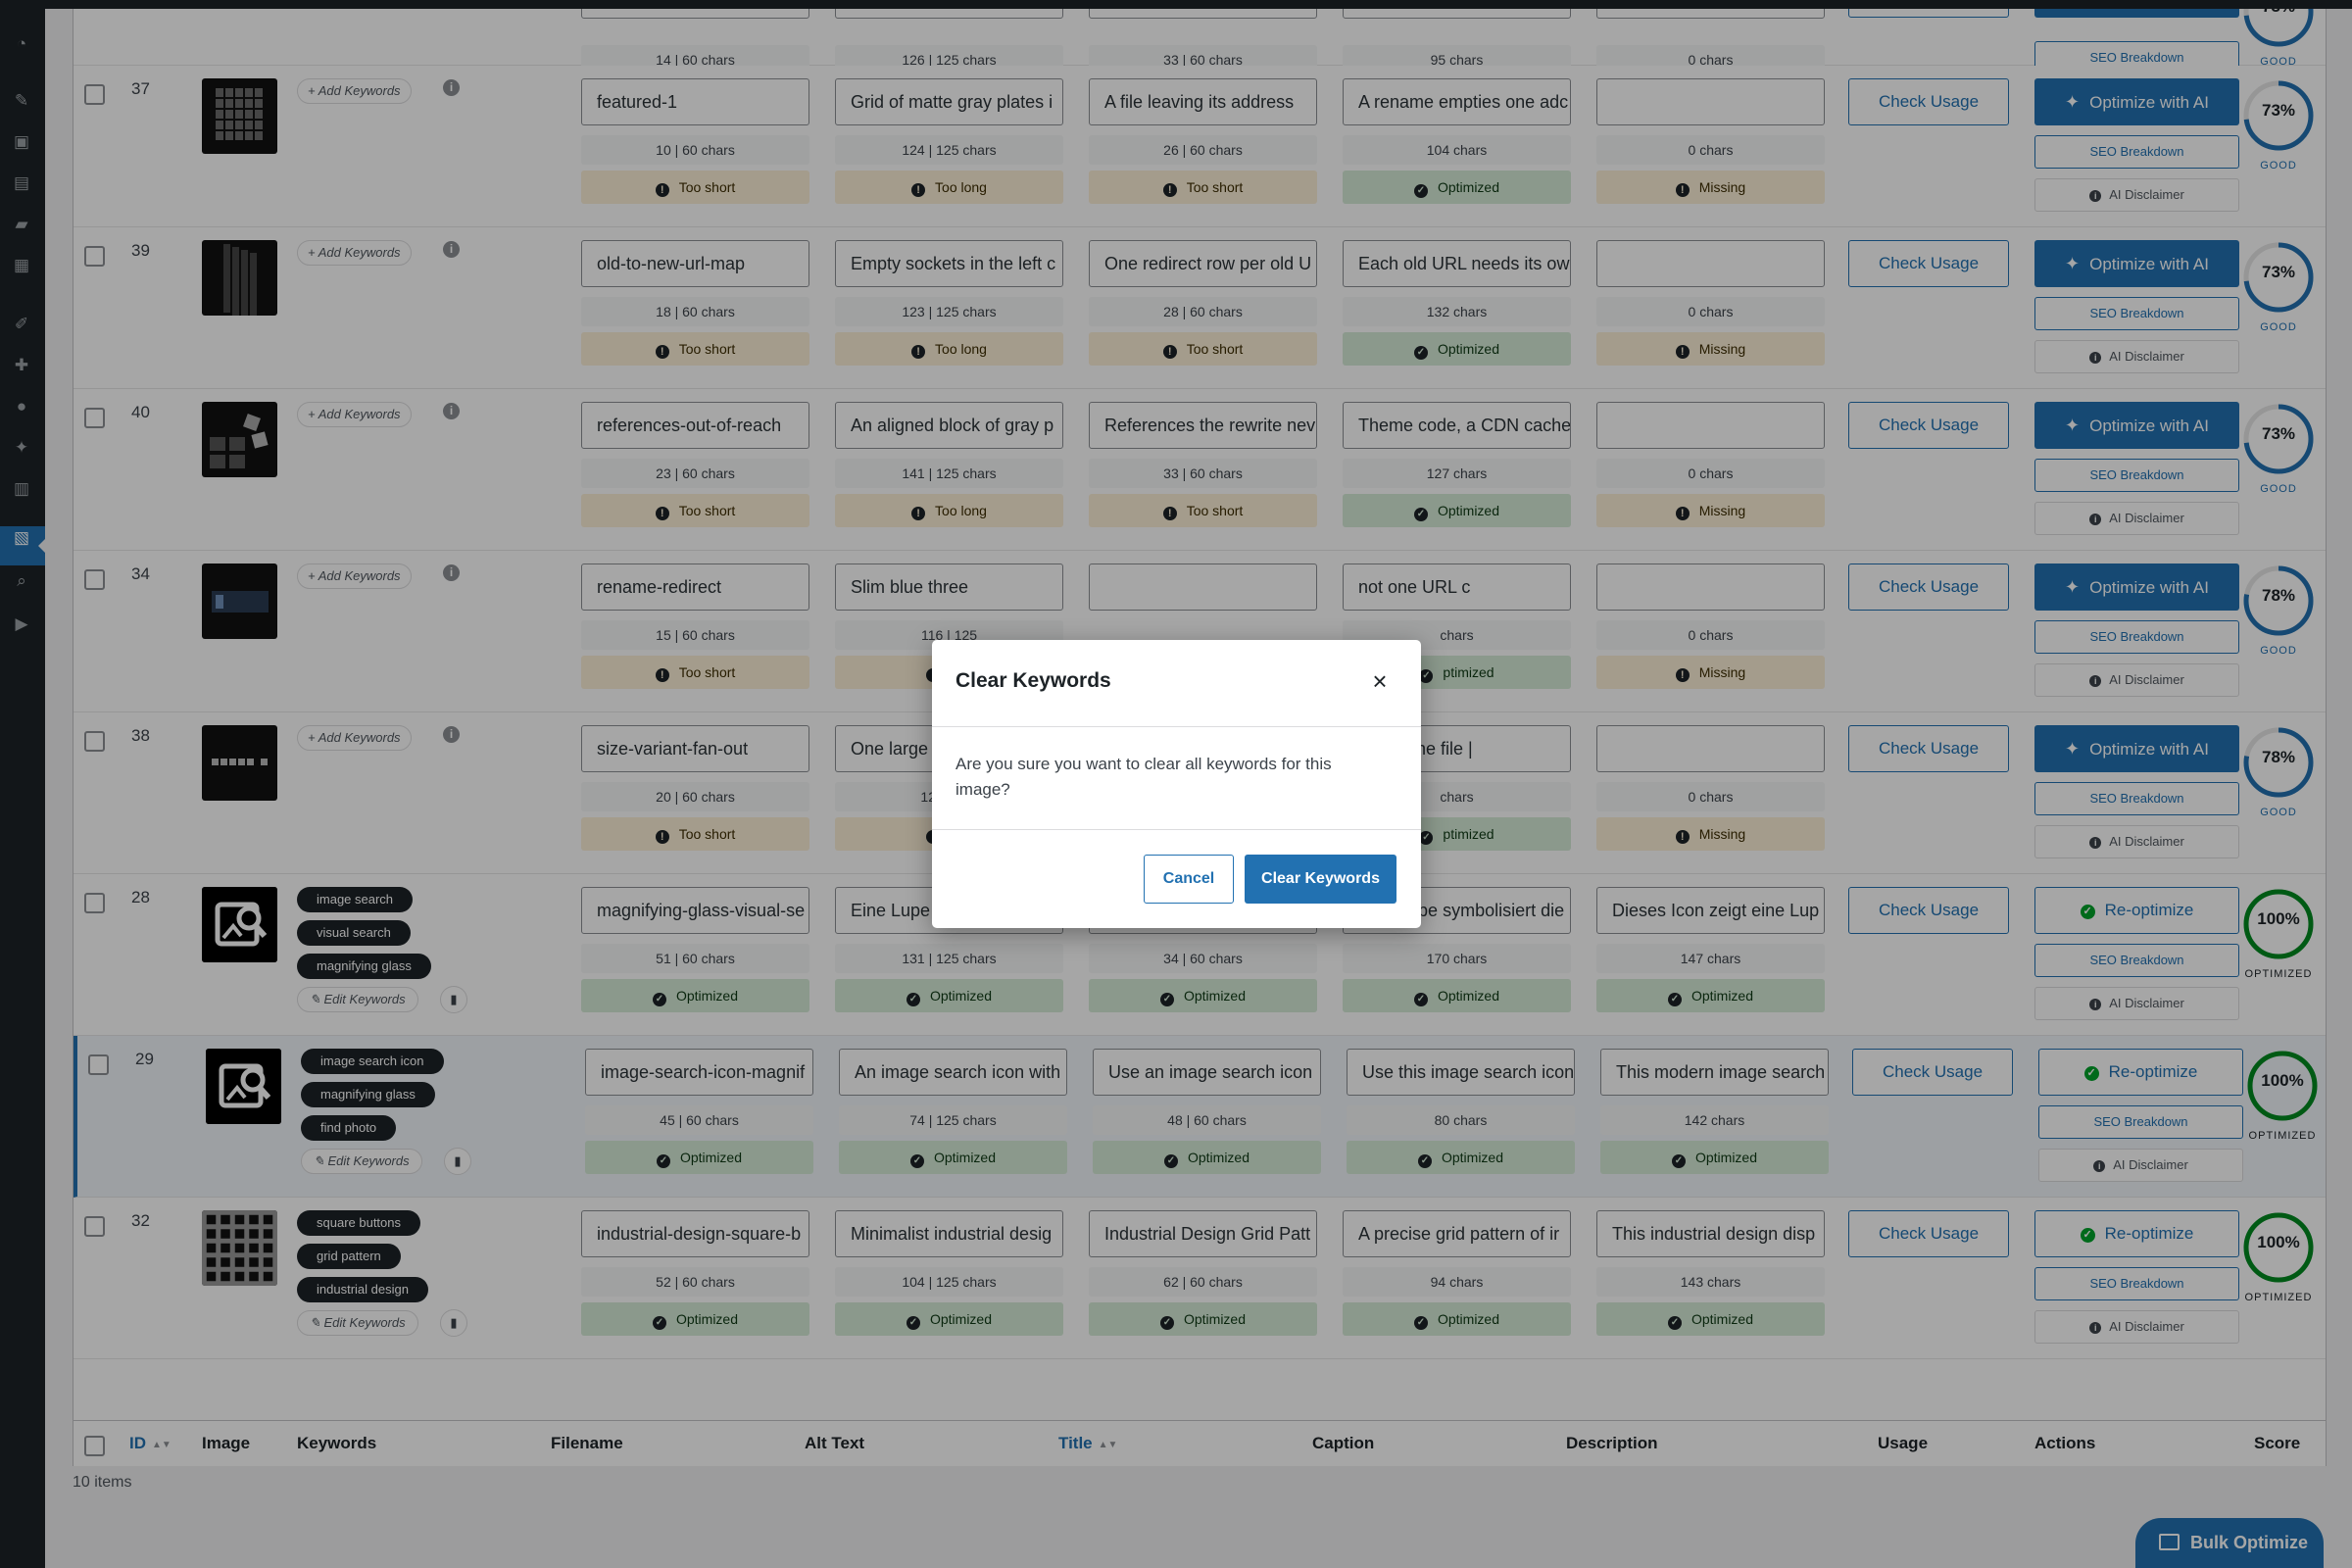 The width and height of the screenshot is (2352, 1568). I want to click on close-icon: ×, so click(1380, 681).